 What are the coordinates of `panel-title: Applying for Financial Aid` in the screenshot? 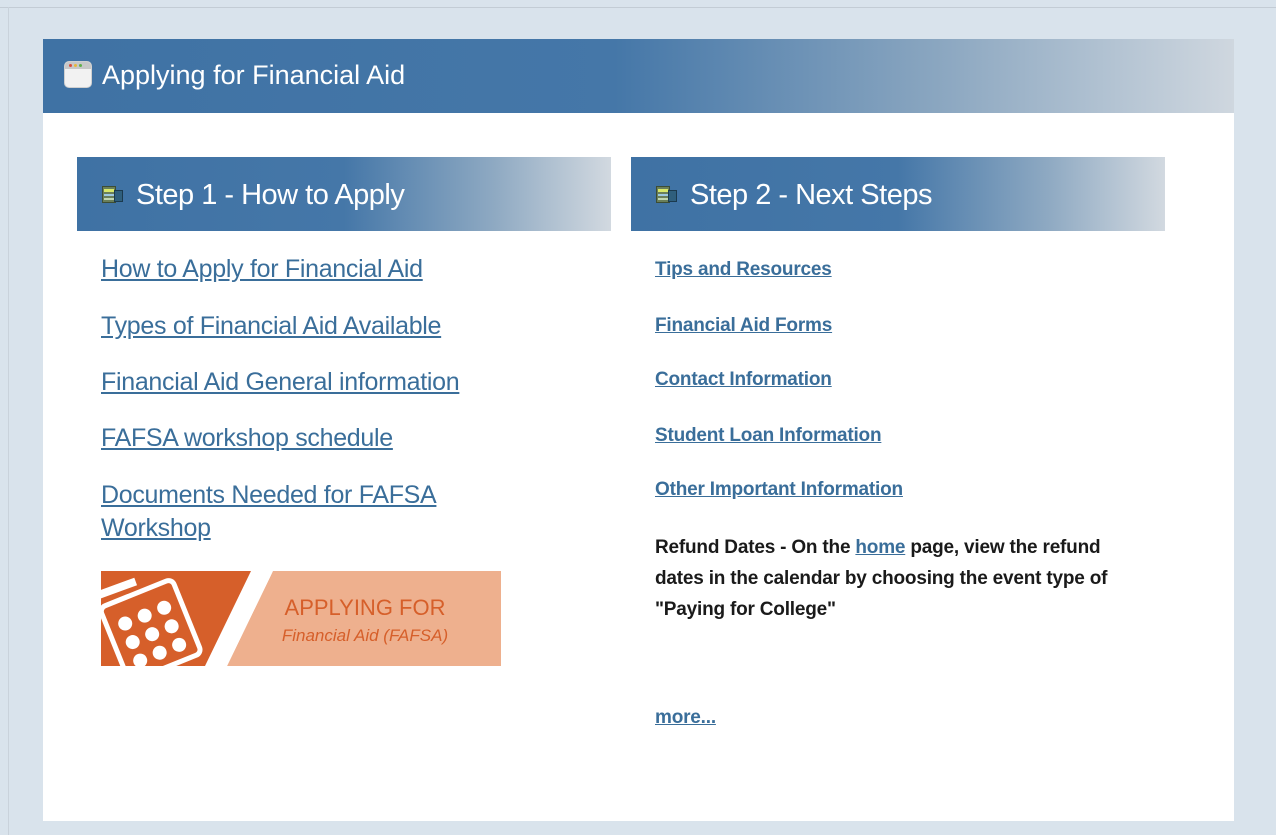 It's located at (254, 75).